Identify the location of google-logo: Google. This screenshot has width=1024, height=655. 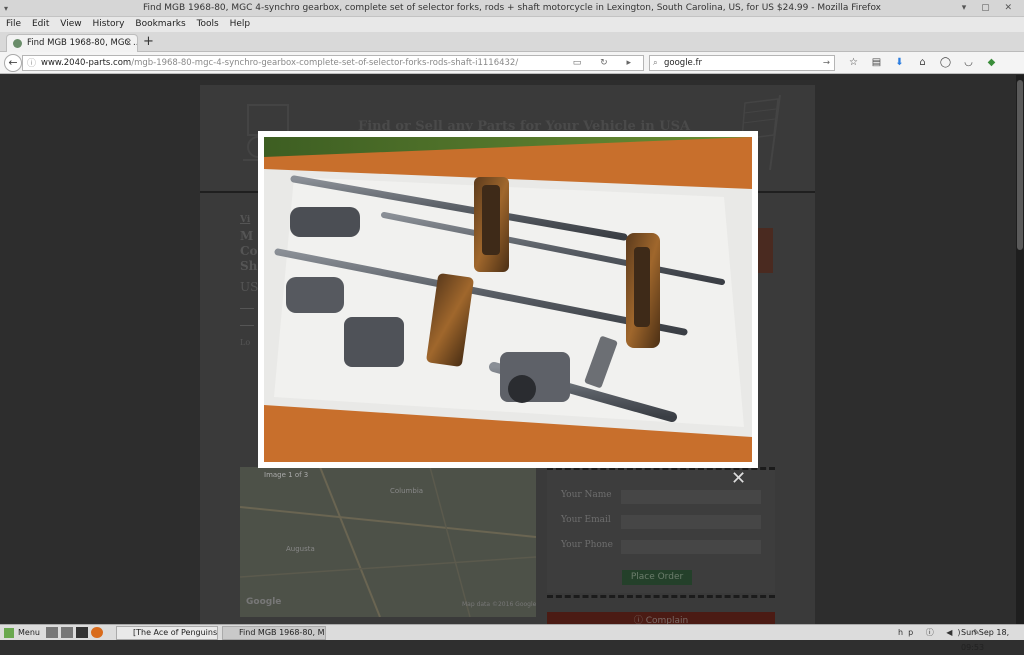
(264, 602).